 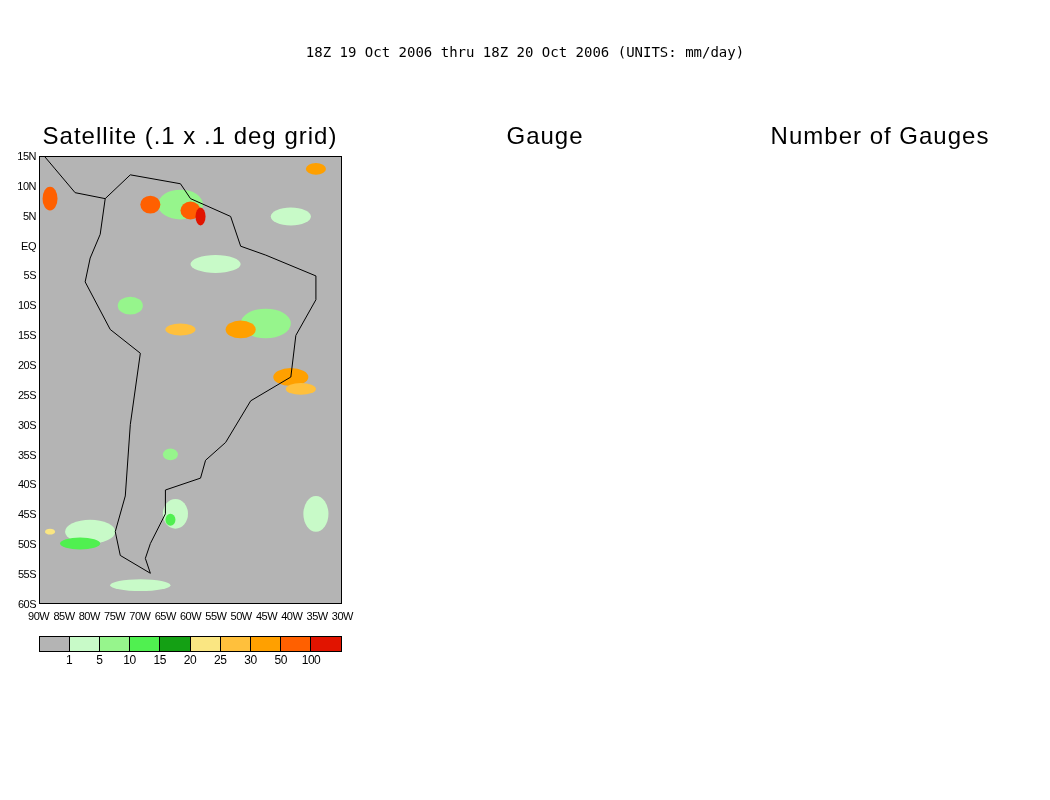 What do you see at coordinates (29, 275) in the screenshot?
I see `latitude-label: 5S` at bounding box center [29, 275].